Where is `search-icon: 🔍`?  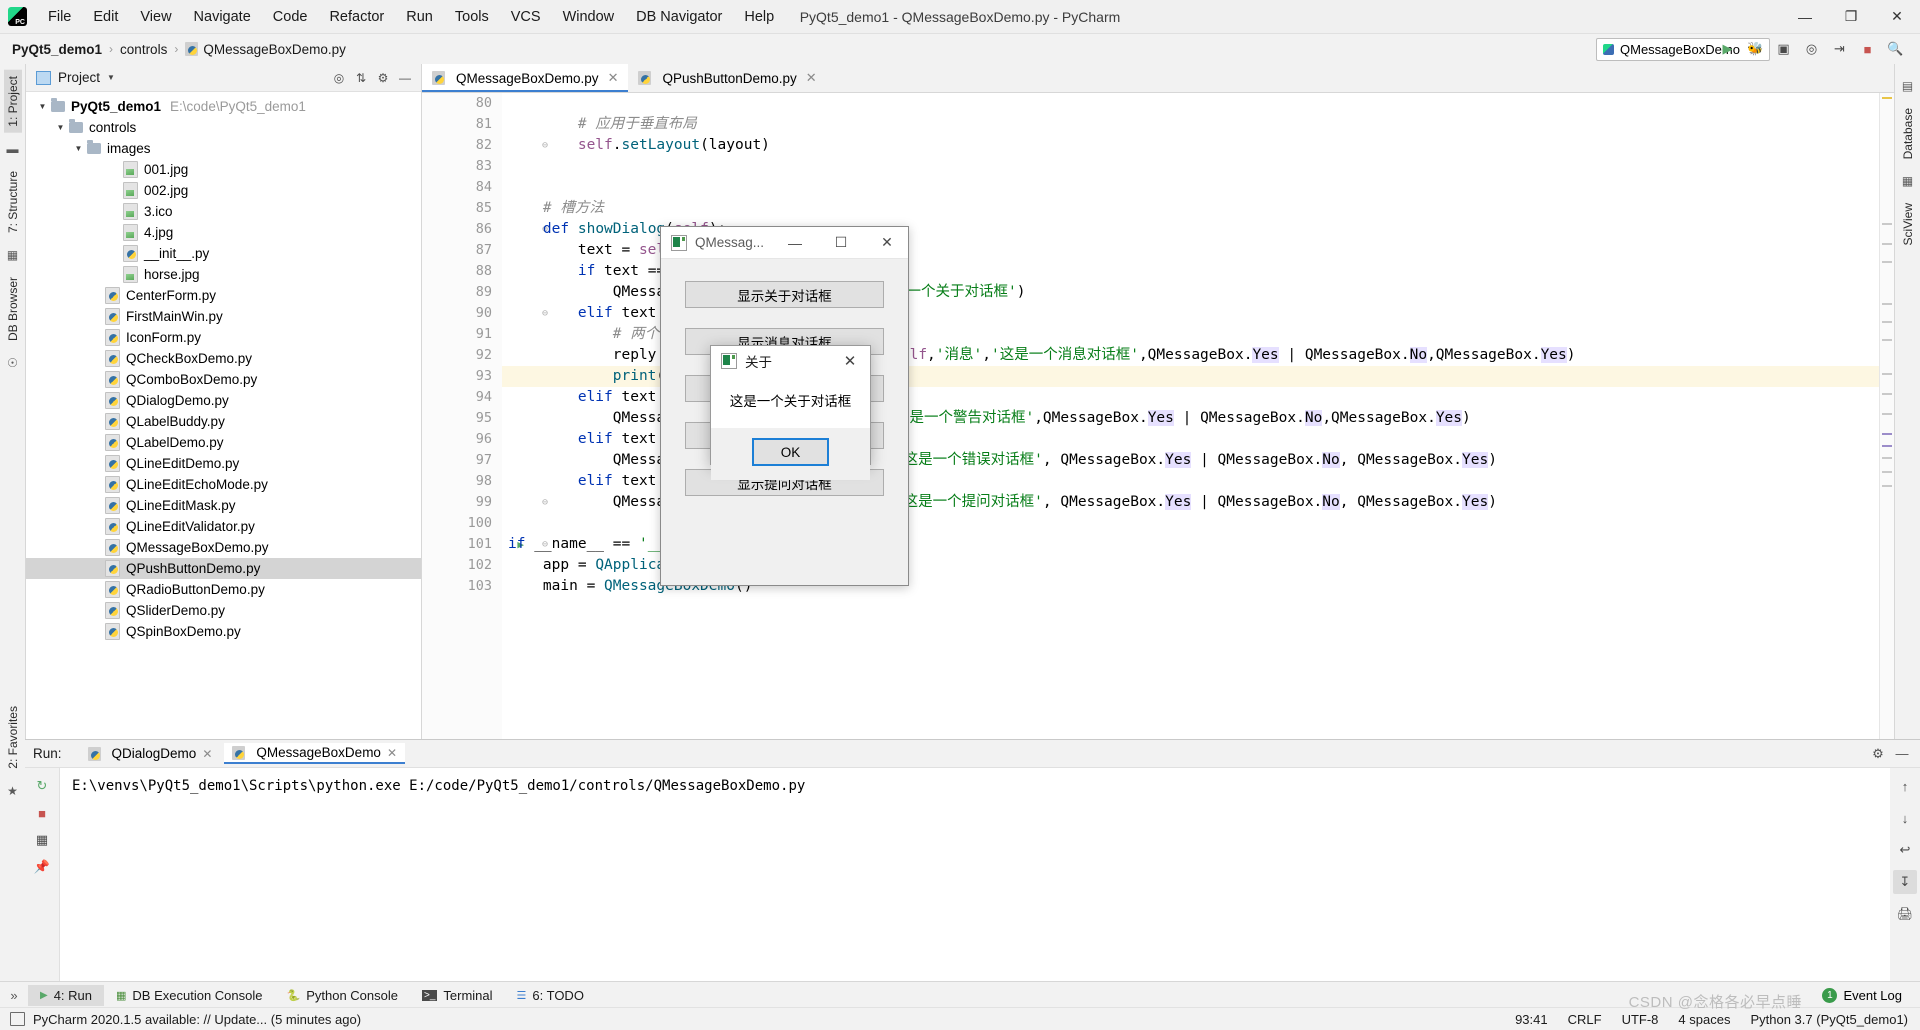
search-icon: 🔍 is located at coordinates (1895, 49).